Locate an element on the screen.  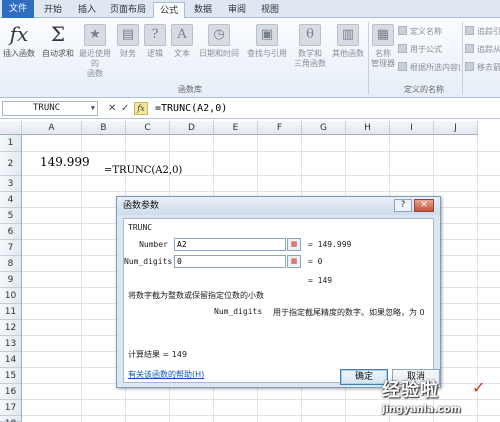
confirm-entry-button: ✓ is located at coordinates (125, 108).